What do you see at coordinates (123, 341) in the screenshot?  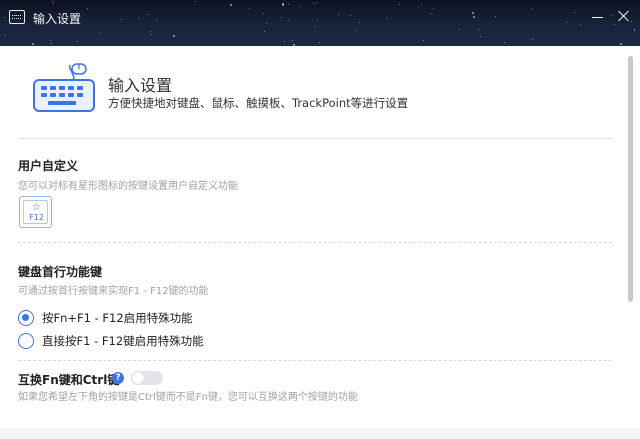 I see `radio-label: 直接按F1 - F12键启用特殊功能` at bounding box center [123, 341].